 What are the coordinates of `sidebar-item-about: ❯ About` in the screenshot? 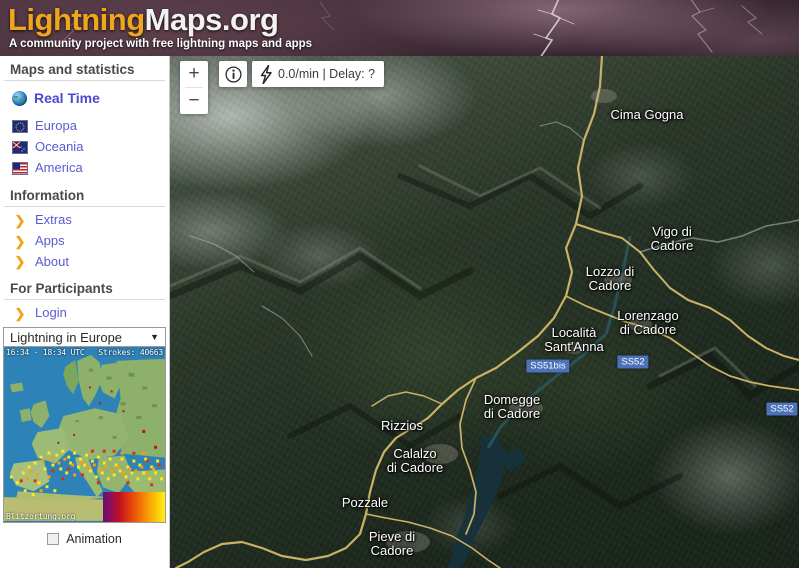 It's located at (84, 262).